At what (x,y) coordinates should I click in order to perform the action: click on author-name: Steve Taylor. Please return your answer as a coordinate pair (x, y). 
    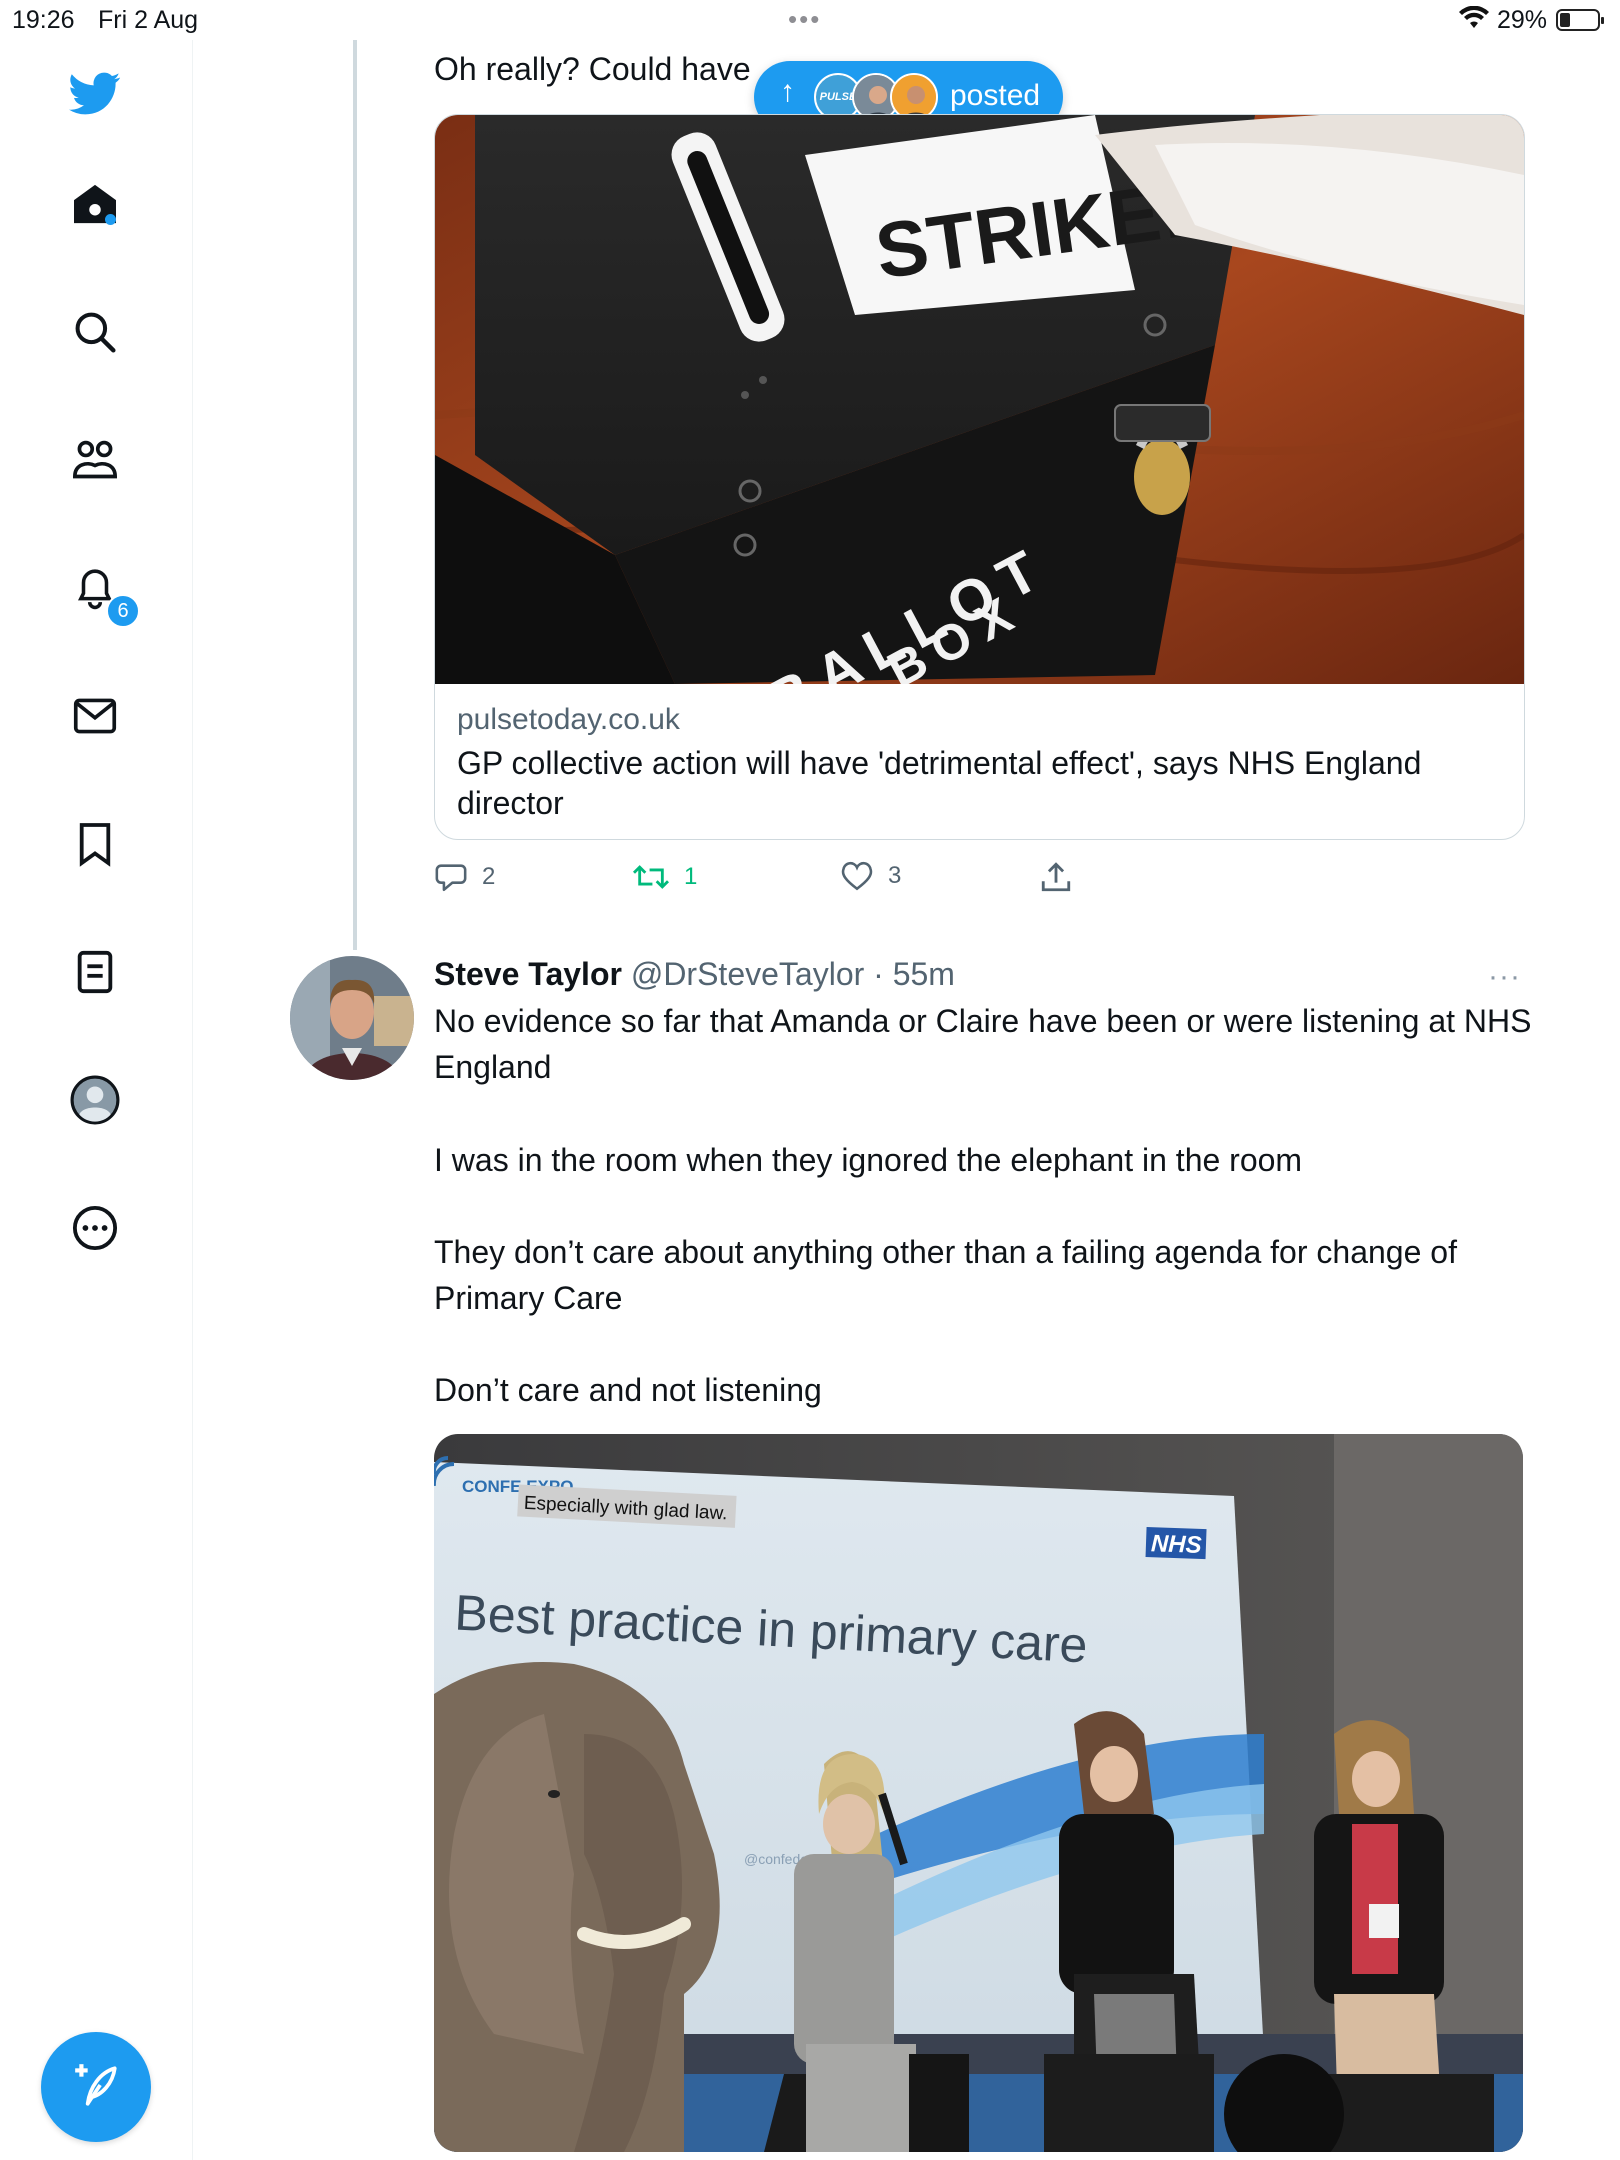
    Looking at the image, I should click on (528, 974).